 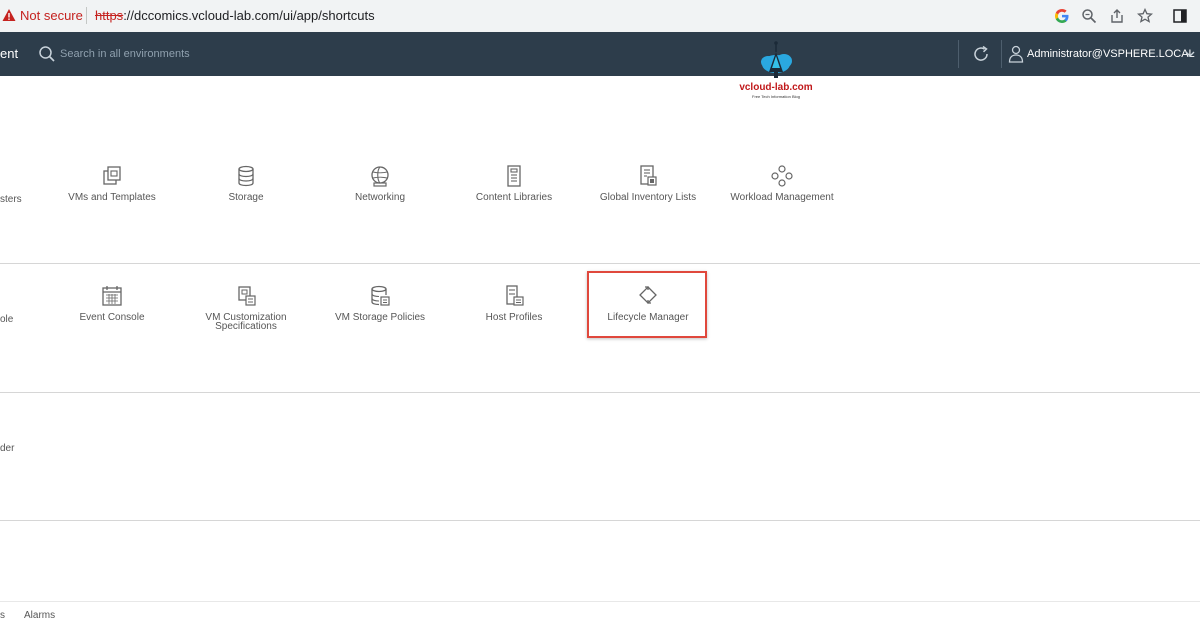 I want to click on star-icon, so click(x=1145, y=16).